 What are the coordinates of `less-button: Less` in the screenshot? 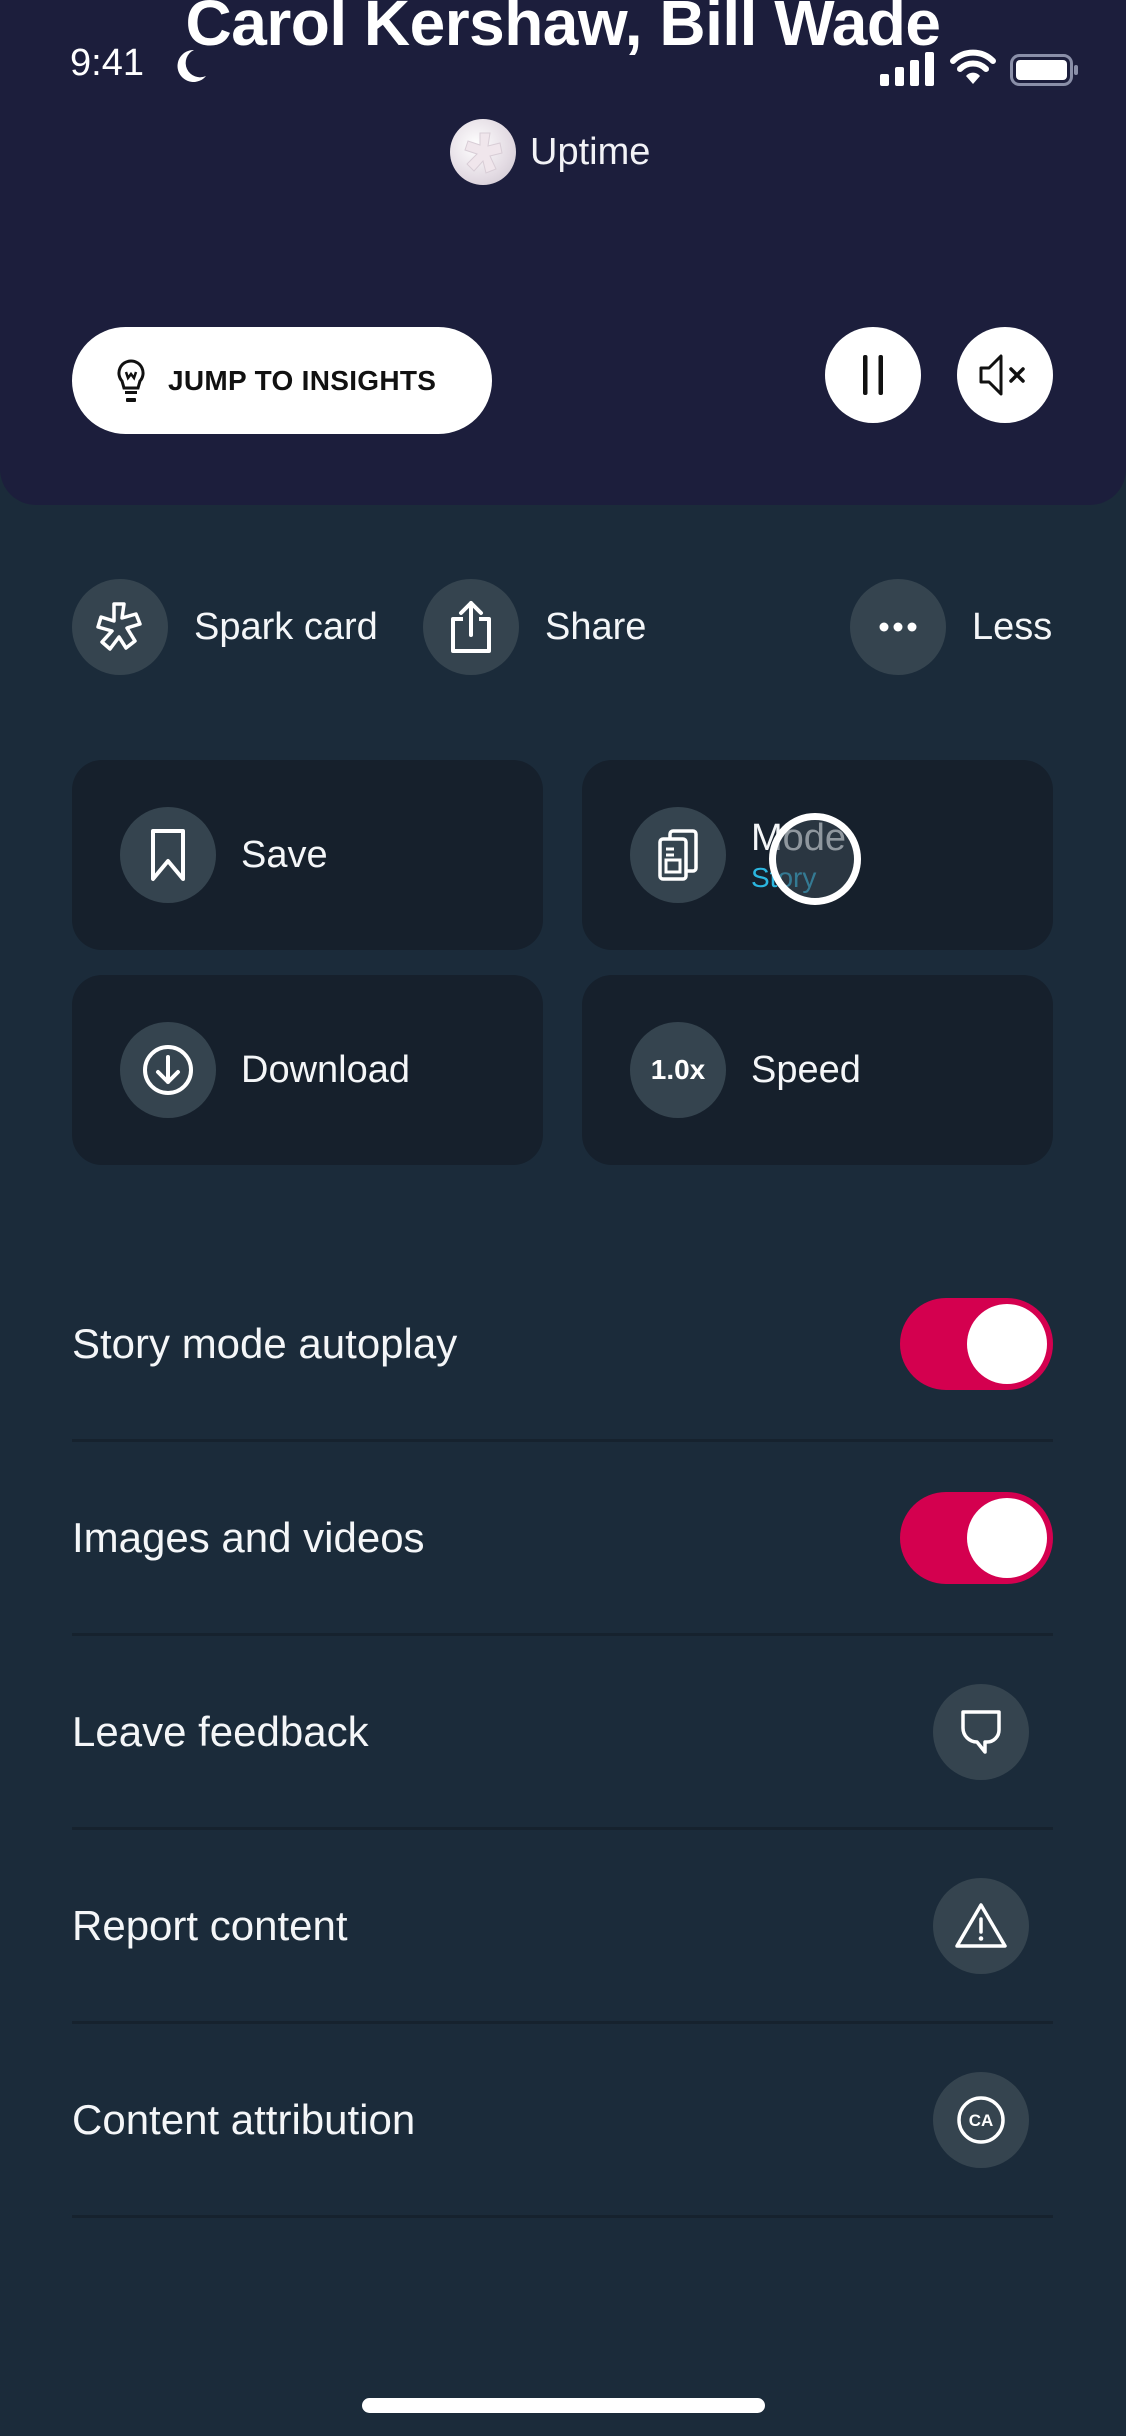 It's located at (951, 627).